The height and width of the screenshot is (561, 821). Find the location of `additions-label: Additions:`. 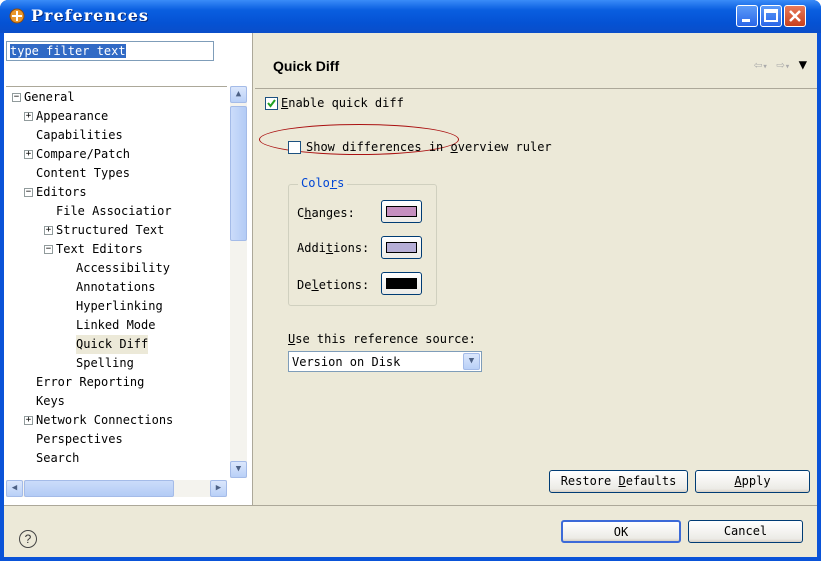

additions-label: Additions: is located at coordinates (333, 248).